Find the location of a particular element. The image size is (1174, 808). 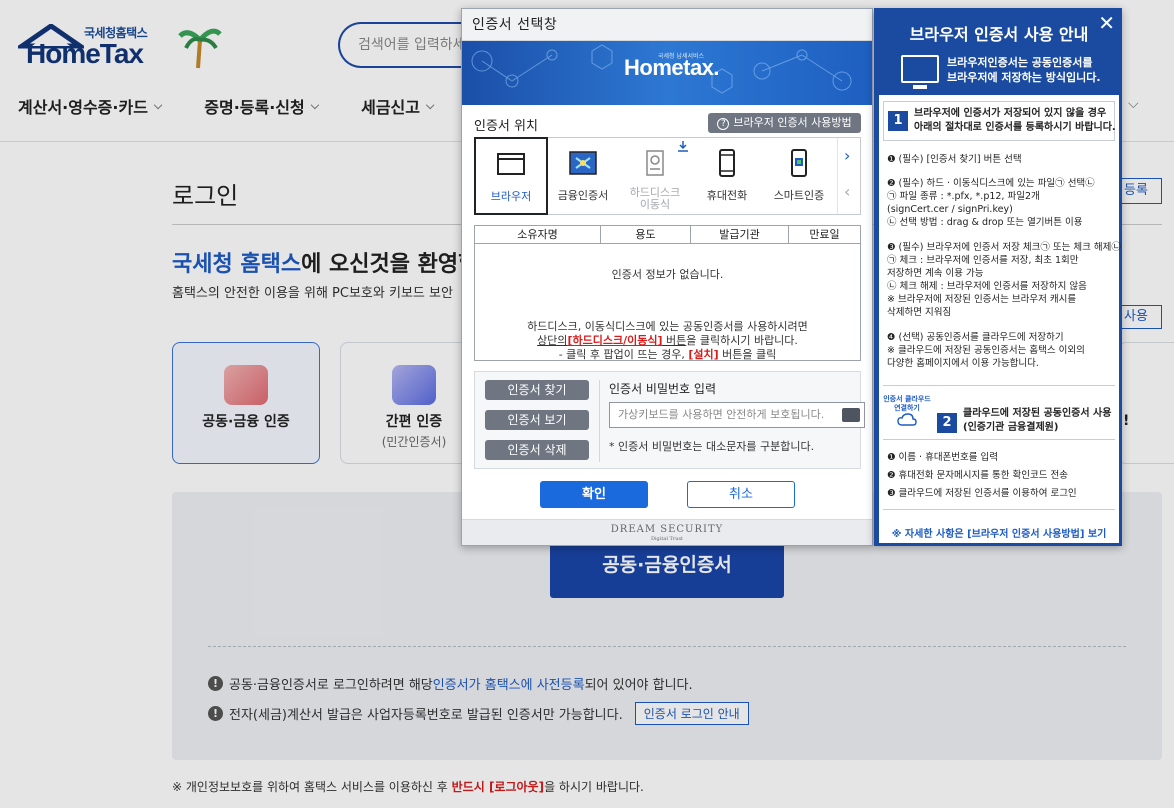

guide-line: 저장하면 계속 이용 가능 is located at coordinates (935, 273).